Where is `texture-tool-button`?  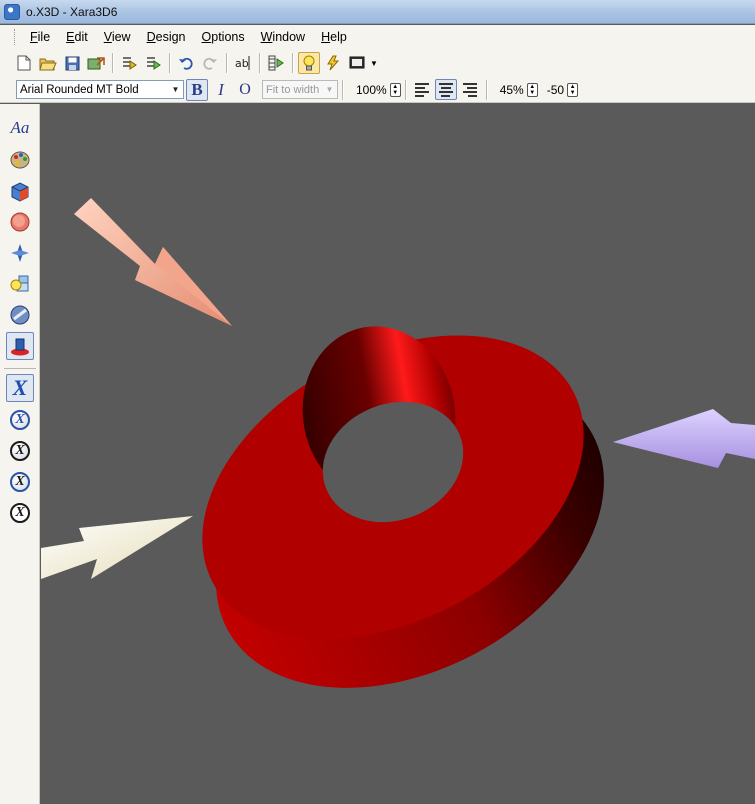
texture-tool-button is located at coordinates (20, 315).